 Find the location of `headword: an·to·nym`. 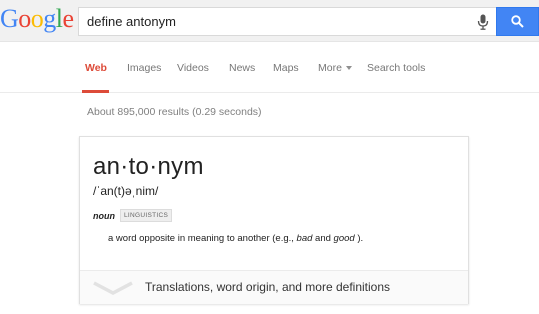

headword: an·to·nym is located at coordinates (148, 166).